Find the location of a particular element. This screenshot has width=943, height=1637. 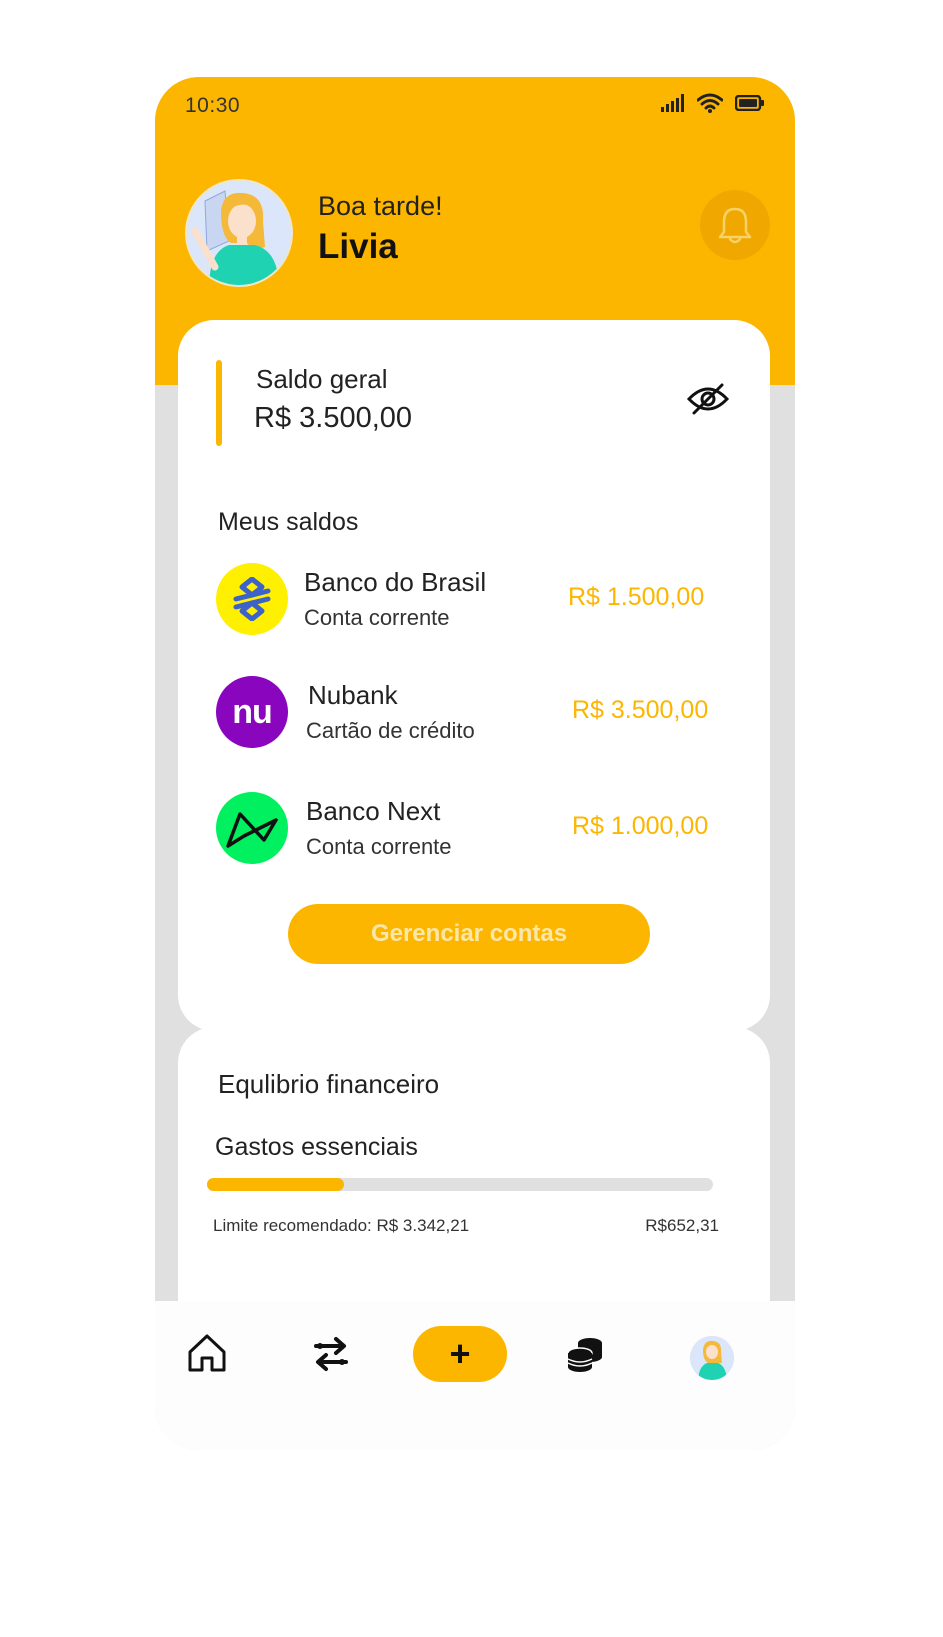

account-item-banco-next: Banco Next Conta corrente R$ 1.000,00 is located at coordinates (476, 829).